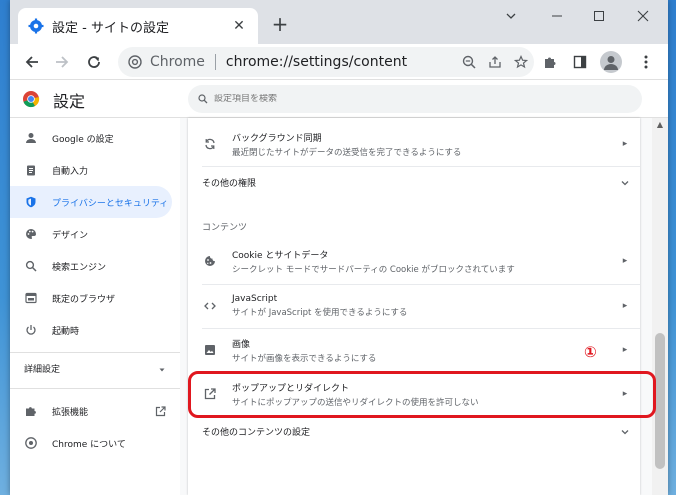 The image size is (676, 495). What do you see at coordinates (469, 62) in the screenshot?
I see `zoom-icon` at bounding box center [469, 62].